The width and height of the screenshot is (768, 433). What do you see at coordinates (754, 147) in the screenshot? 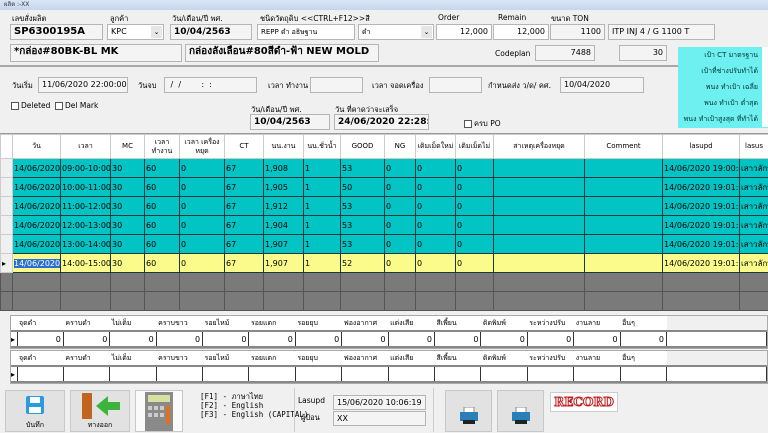
I see `column-header: lasus` at bounding box center [754, 147].